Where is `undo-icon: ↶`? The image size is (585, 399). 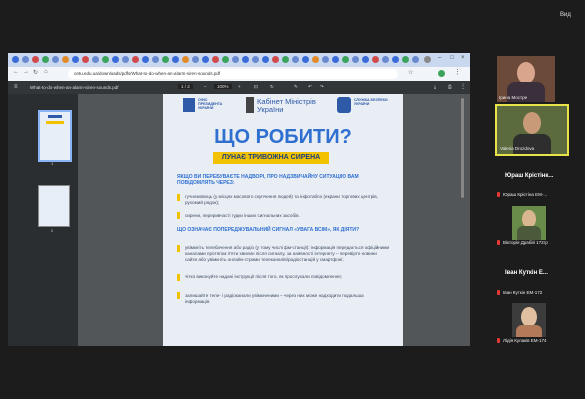
undo-icon: ↶ is located at coordinates (310, 87).